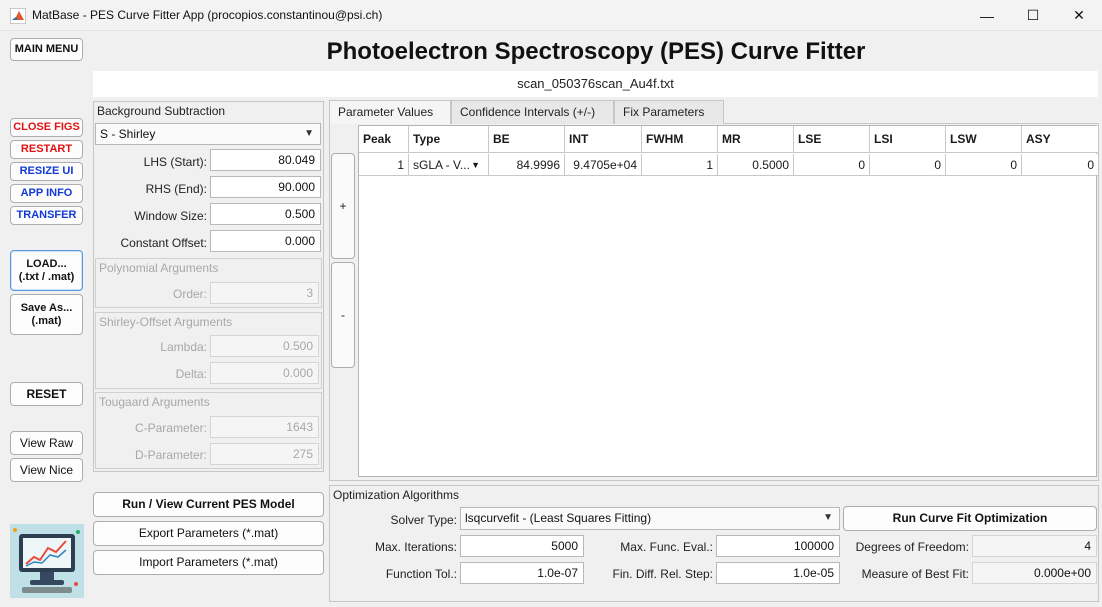 The image size is (1102, 607). I want to click on solver-type-dropdown: lsqcurvefit - (Least Squares Fitting) ▼, so click(650, 518).